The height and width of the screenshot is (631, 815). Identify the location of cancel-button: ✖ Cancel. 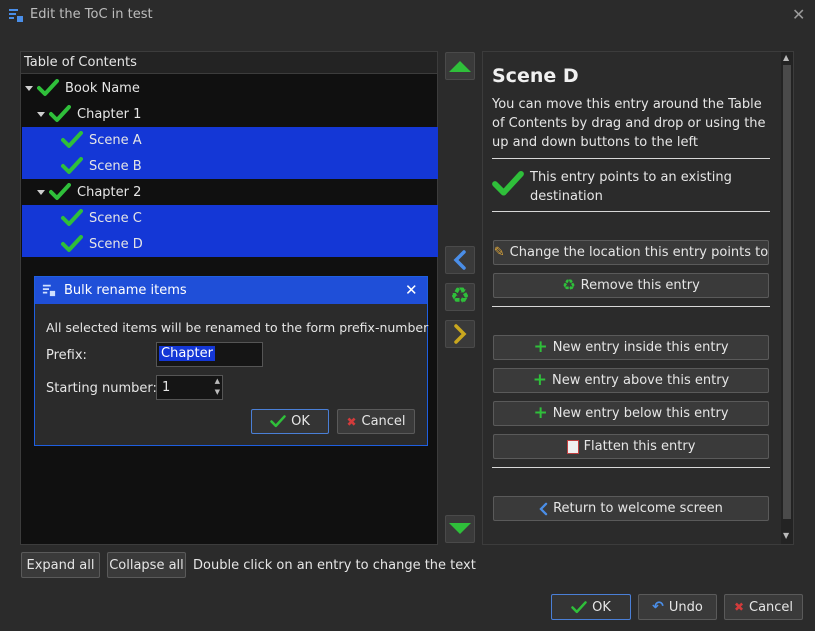
(763, 607).